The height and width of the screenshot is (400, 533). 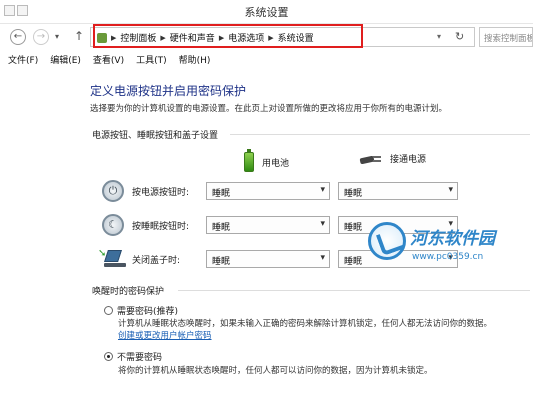 I want to click on radio-button, so click(x=108, y=310).